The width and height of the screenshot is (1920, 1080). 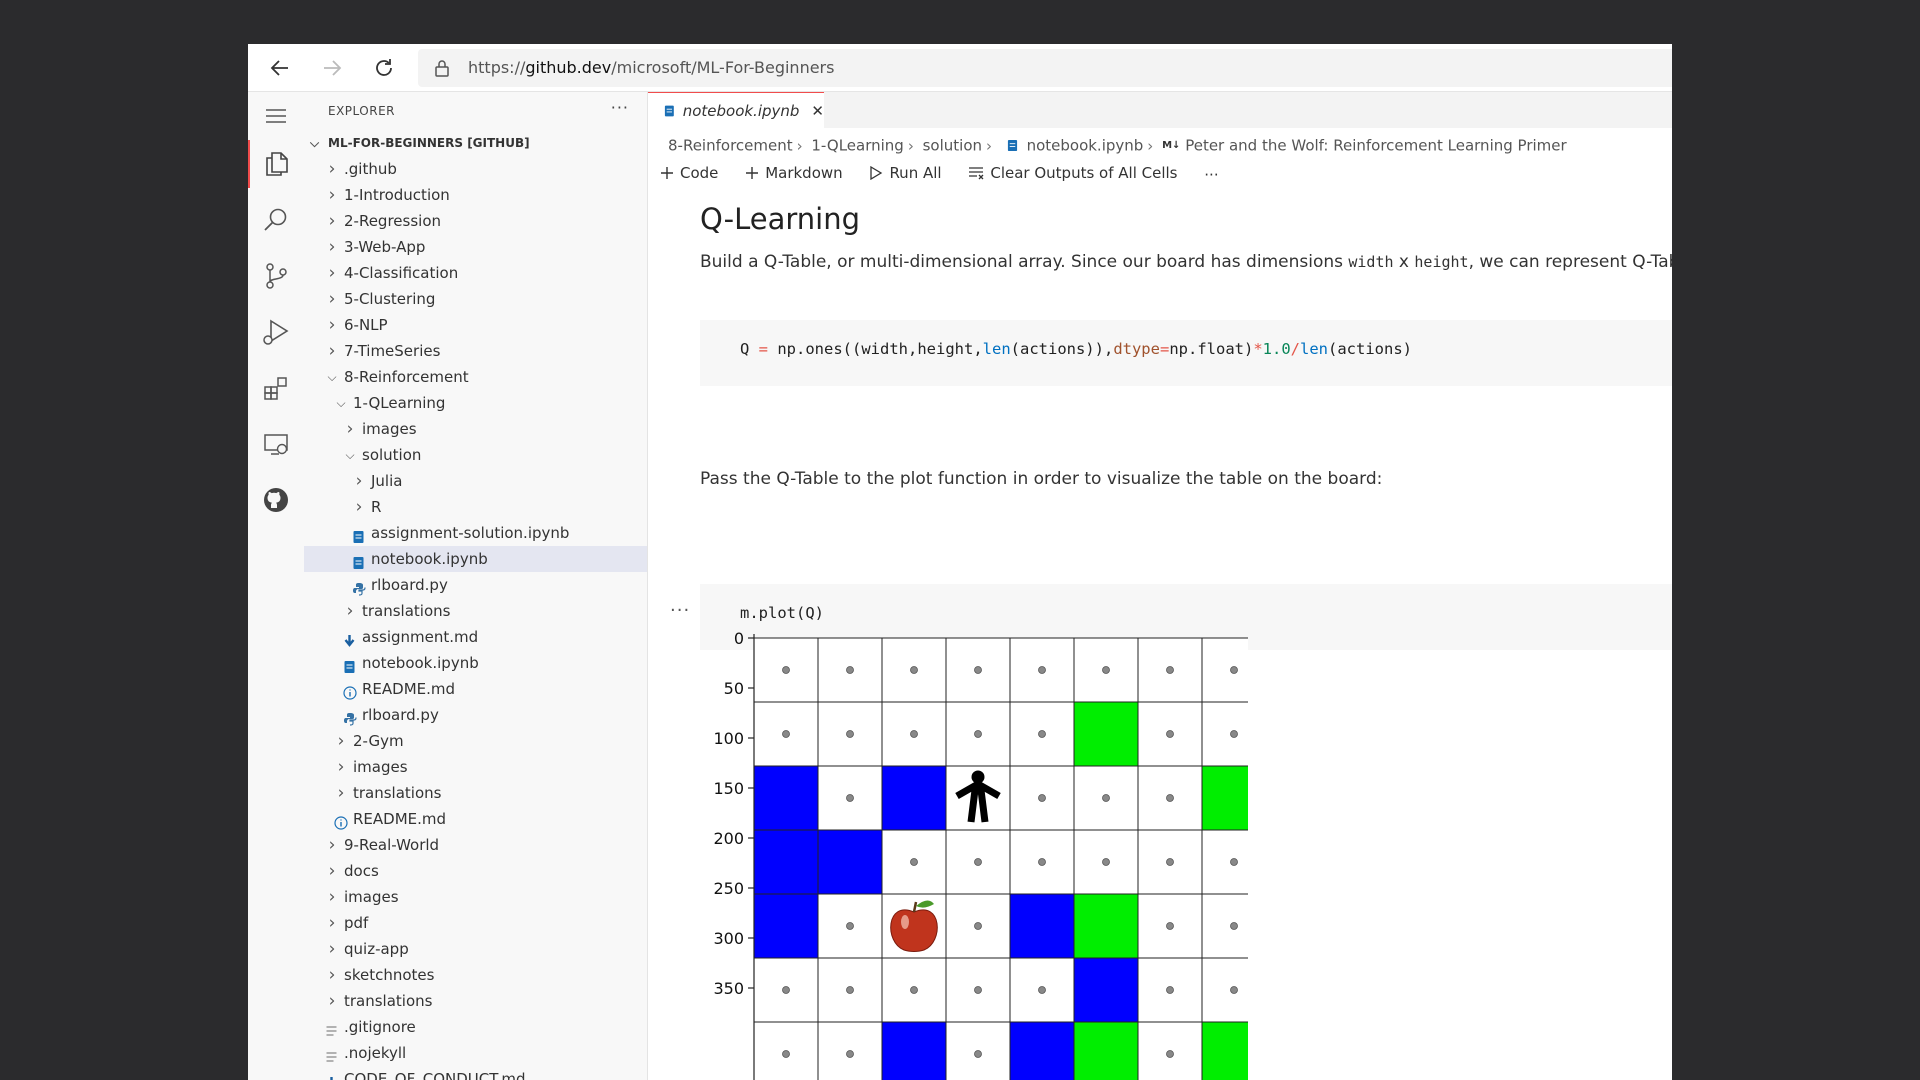 What do you see at coordinates (475, 741) in the screenshot?
I see `tree-item: › 2-Gym` at bounding box center [475, 741].